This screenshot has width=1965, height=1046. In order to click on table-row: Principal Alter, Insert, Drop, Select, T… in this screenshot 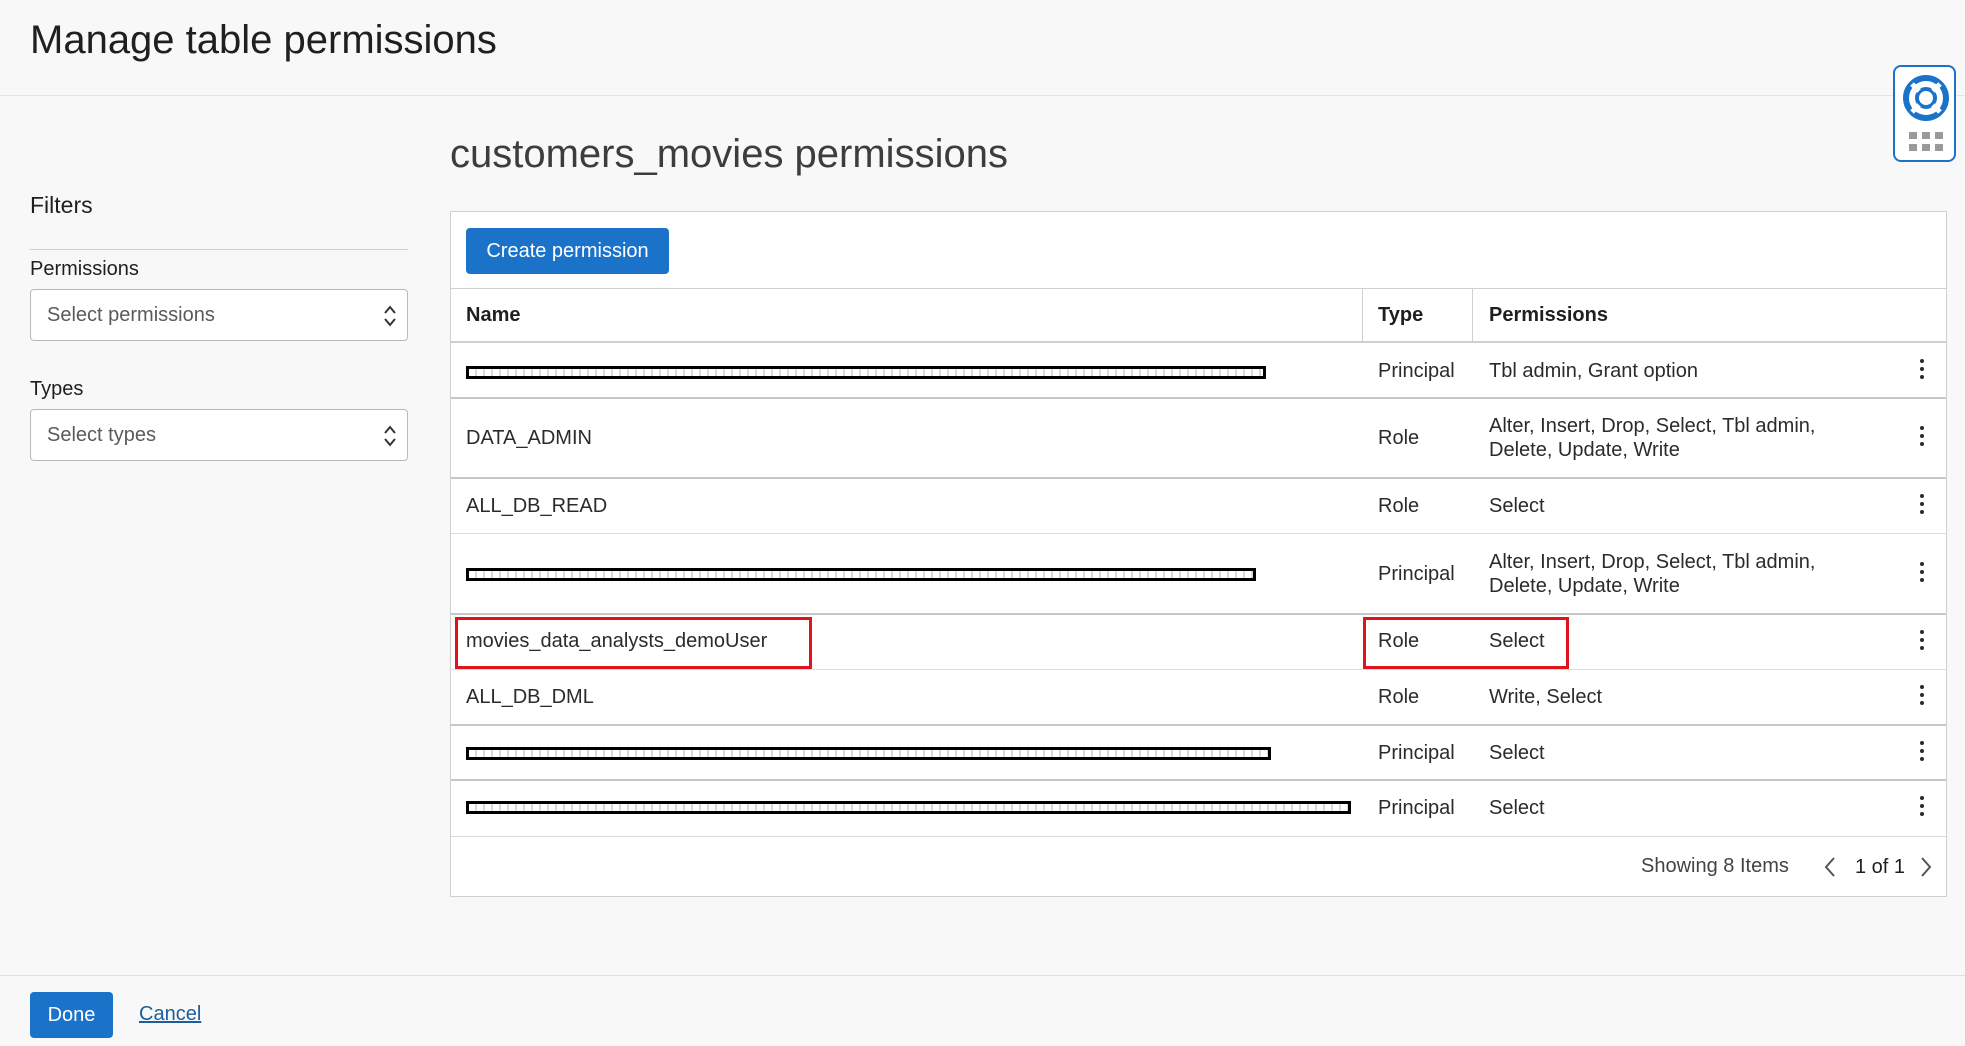, I will do `click(1198, 574)`.